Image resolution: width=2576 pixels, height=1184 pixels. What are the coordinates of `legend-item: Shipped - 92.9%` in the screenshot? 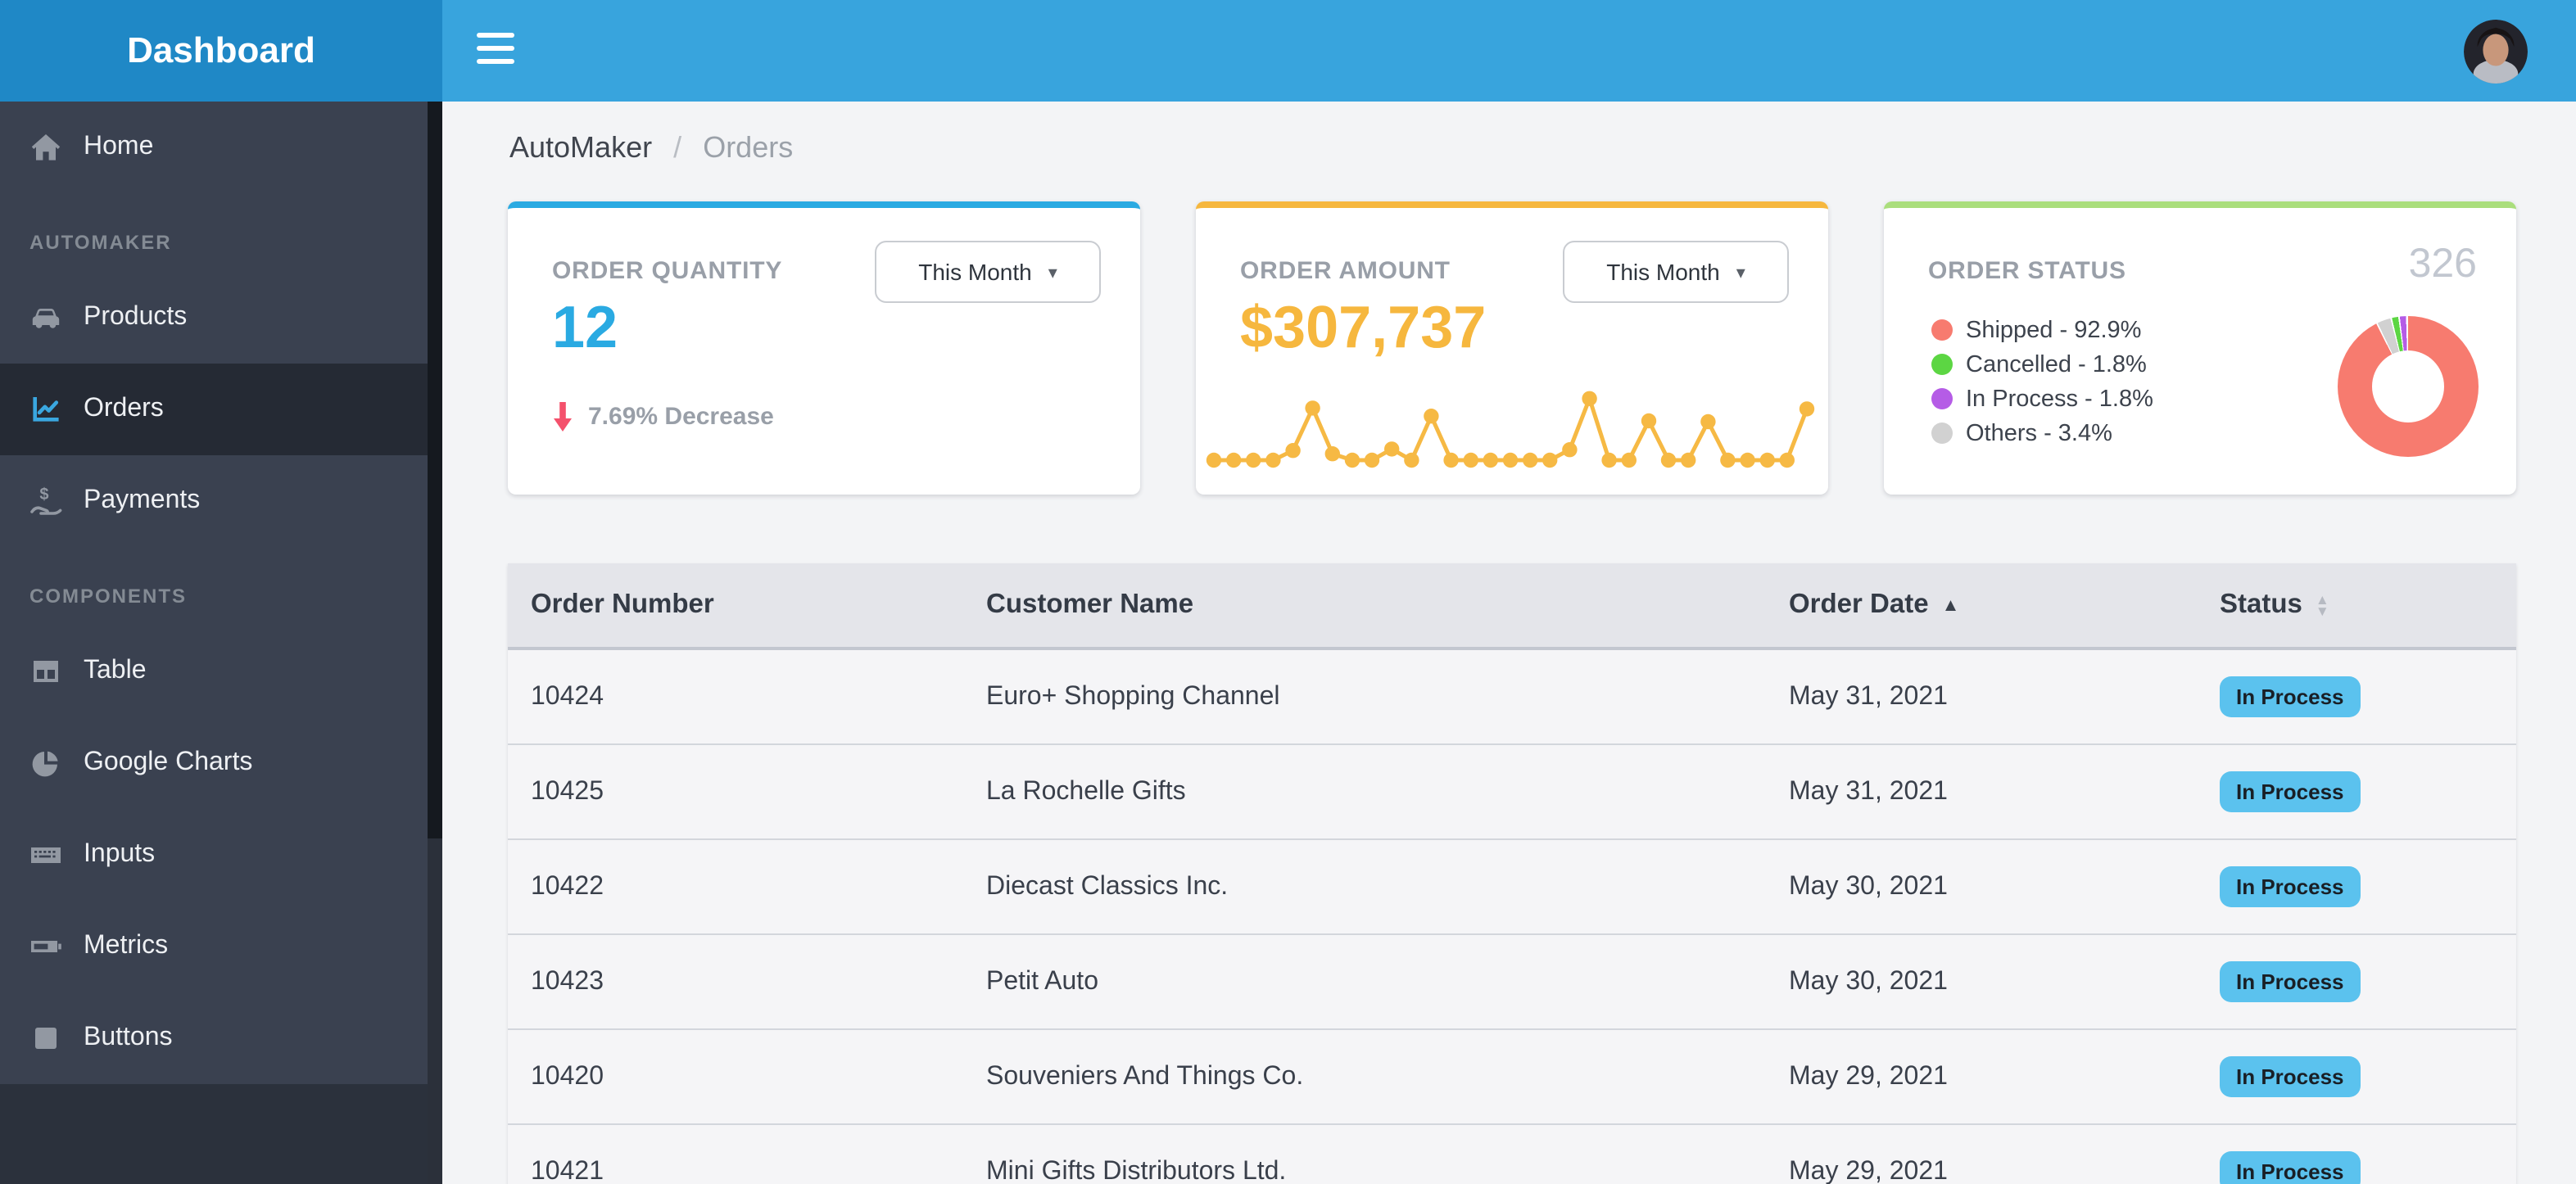 It's located at (2042, 330).